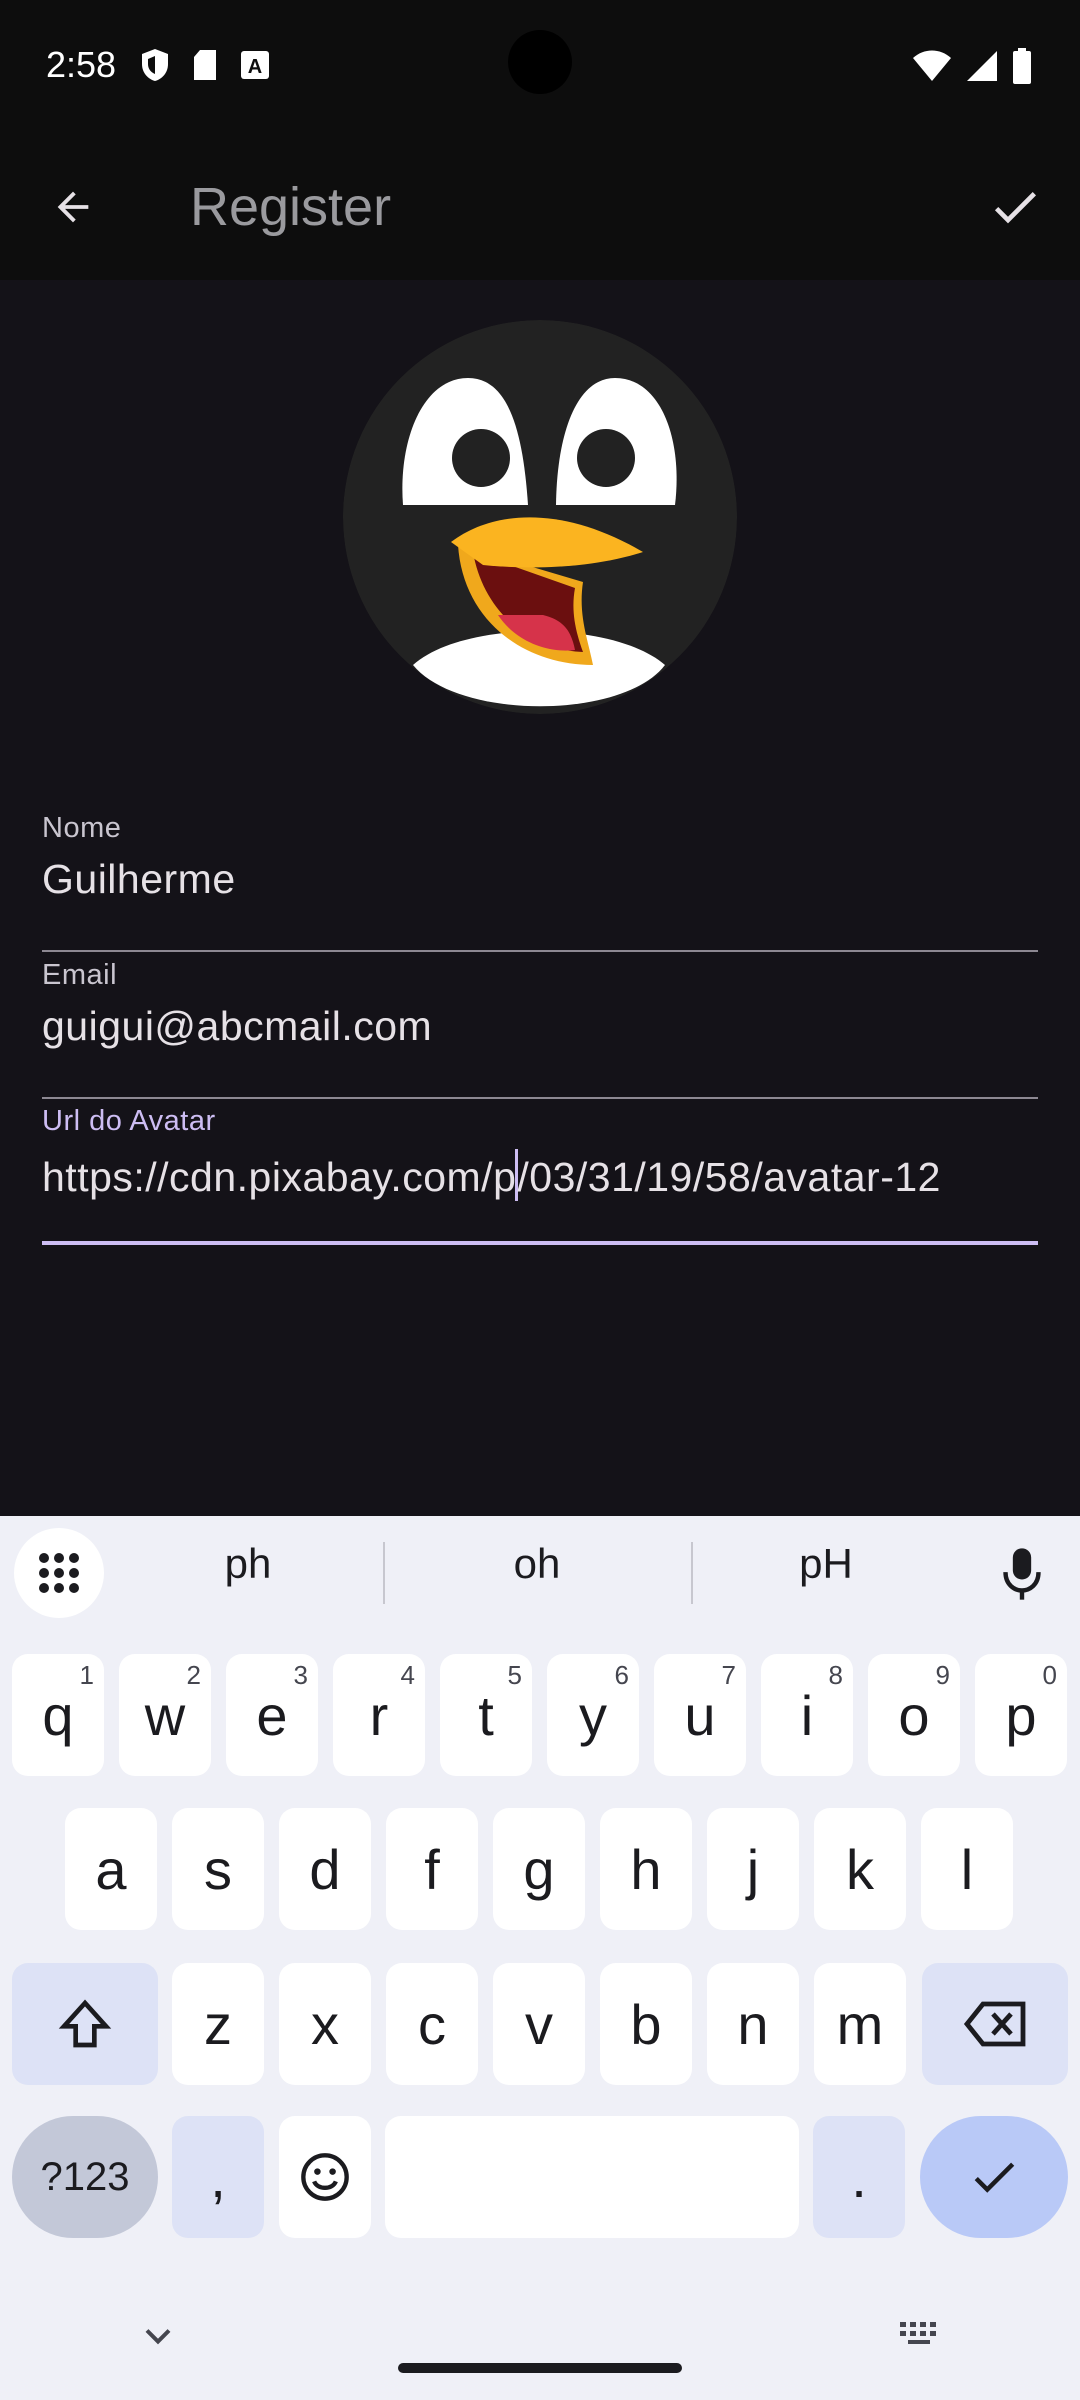 The height and width of the screenshot is (2400, 1080). Describe the element at coordinates (432, 1869) in the screenshot. I see `key-f: f` at that location.